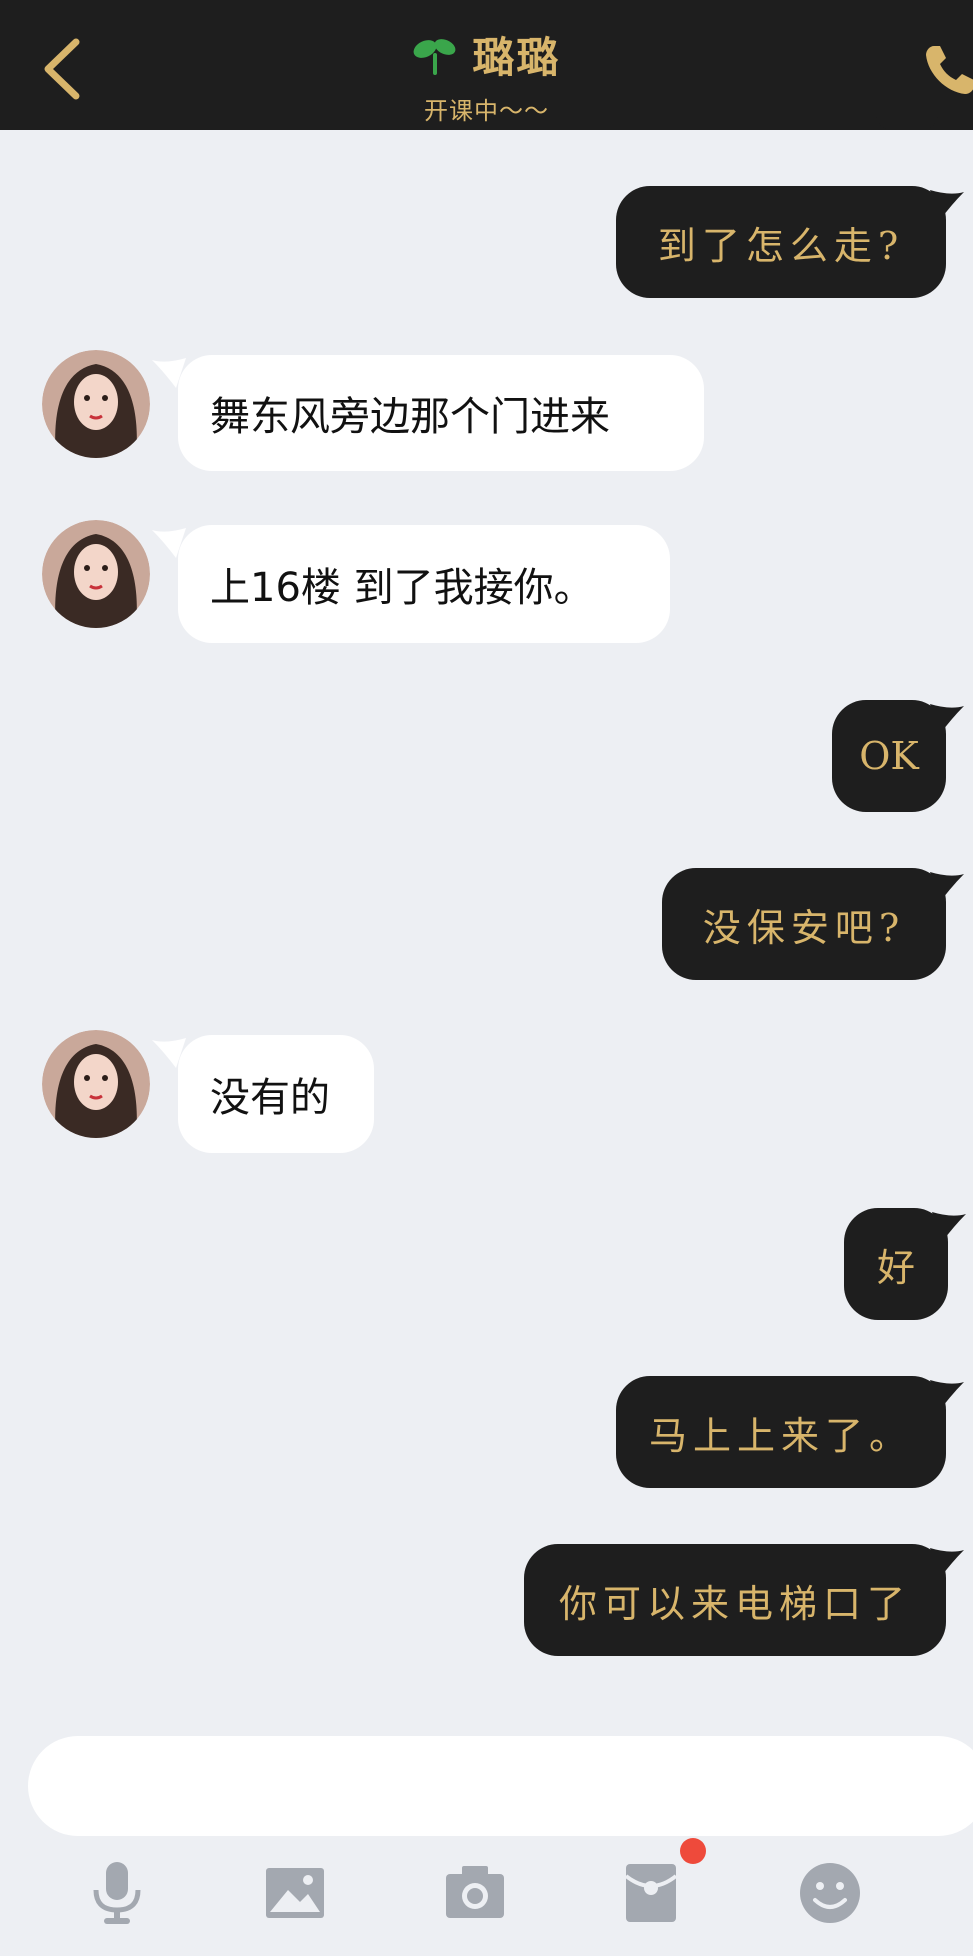  I want to click on message-text: 你可以来电梯口了, so click(734, 1603).